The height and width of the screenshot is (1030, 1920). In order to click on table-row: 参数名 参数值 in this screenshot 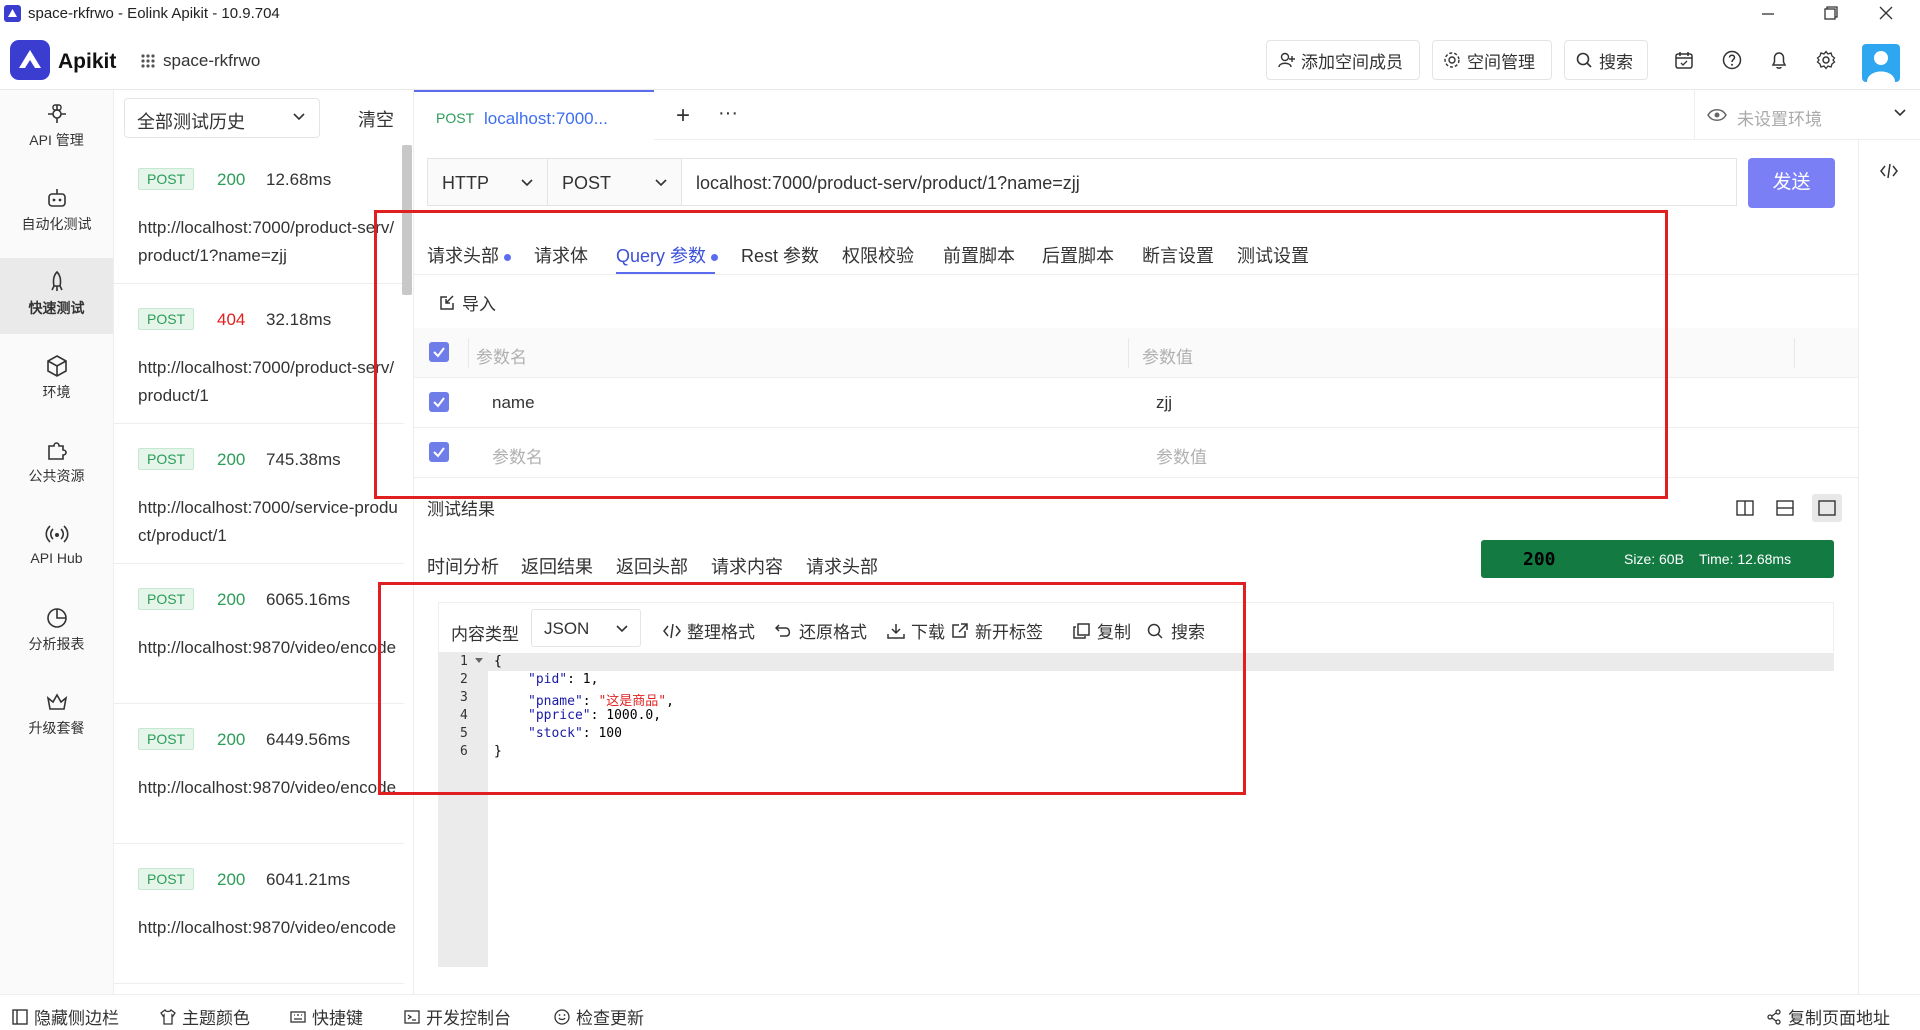, I will do `click(1136, 453)`.